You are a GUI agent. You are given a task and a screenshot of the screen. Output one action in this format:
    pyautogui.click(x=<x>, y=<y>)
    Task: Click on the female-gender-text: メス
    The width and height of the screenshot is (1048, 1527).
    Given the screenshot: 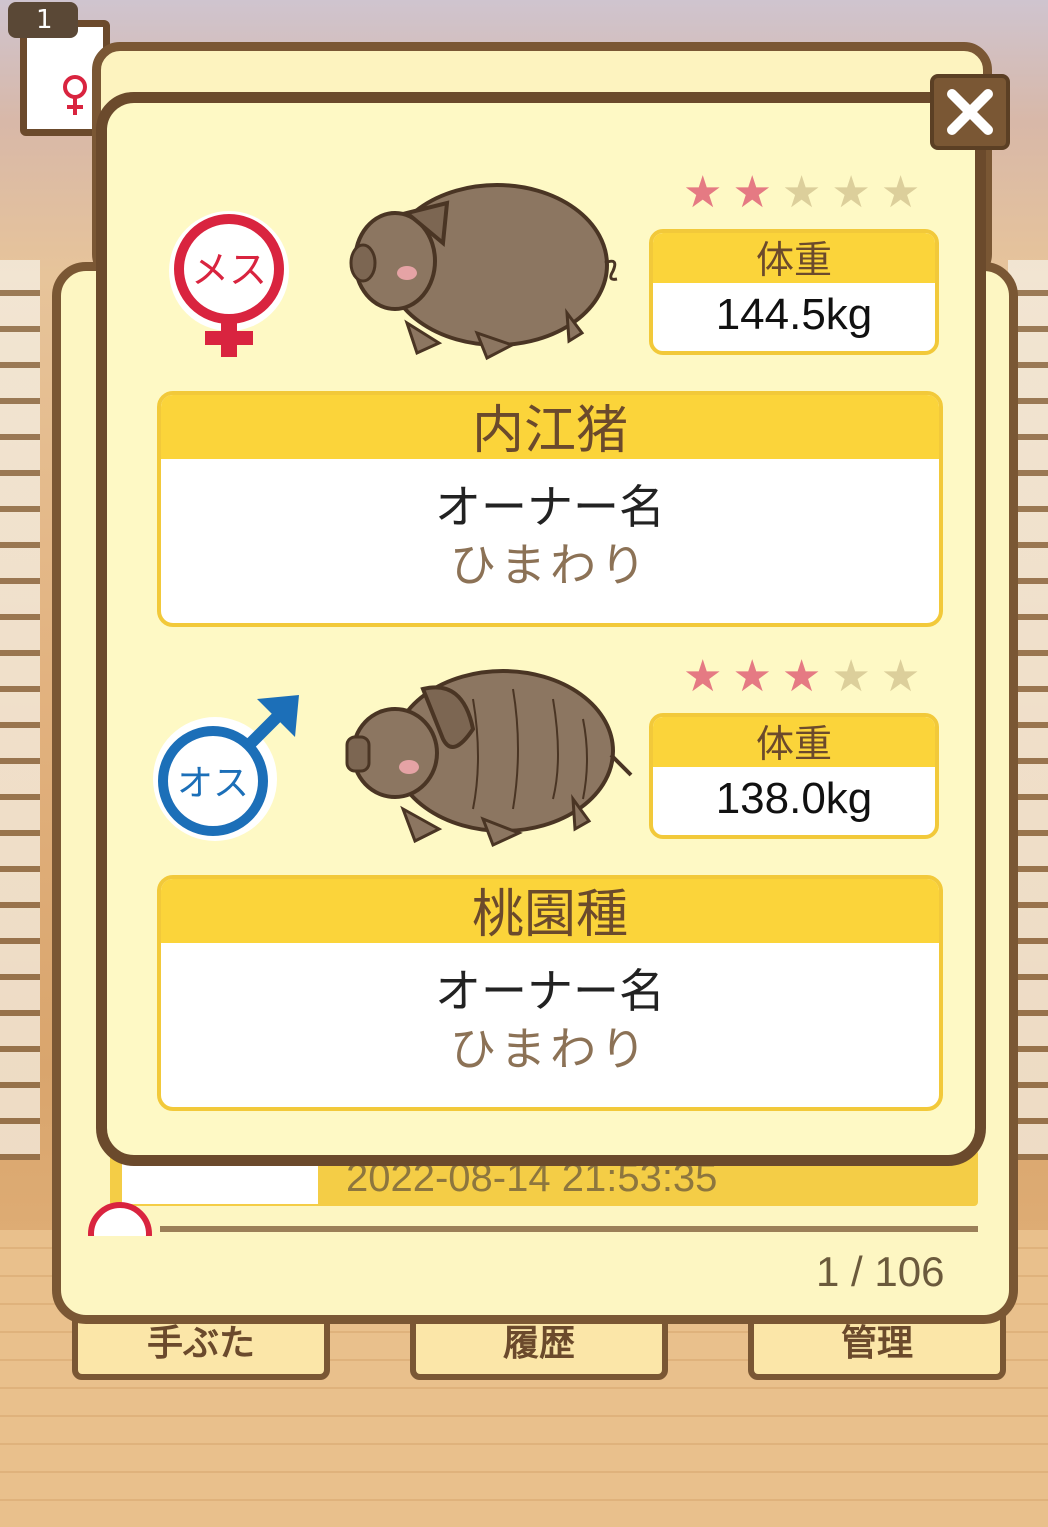 What is the action you would take?
    pyautogui.click(x=229, y=270)
    